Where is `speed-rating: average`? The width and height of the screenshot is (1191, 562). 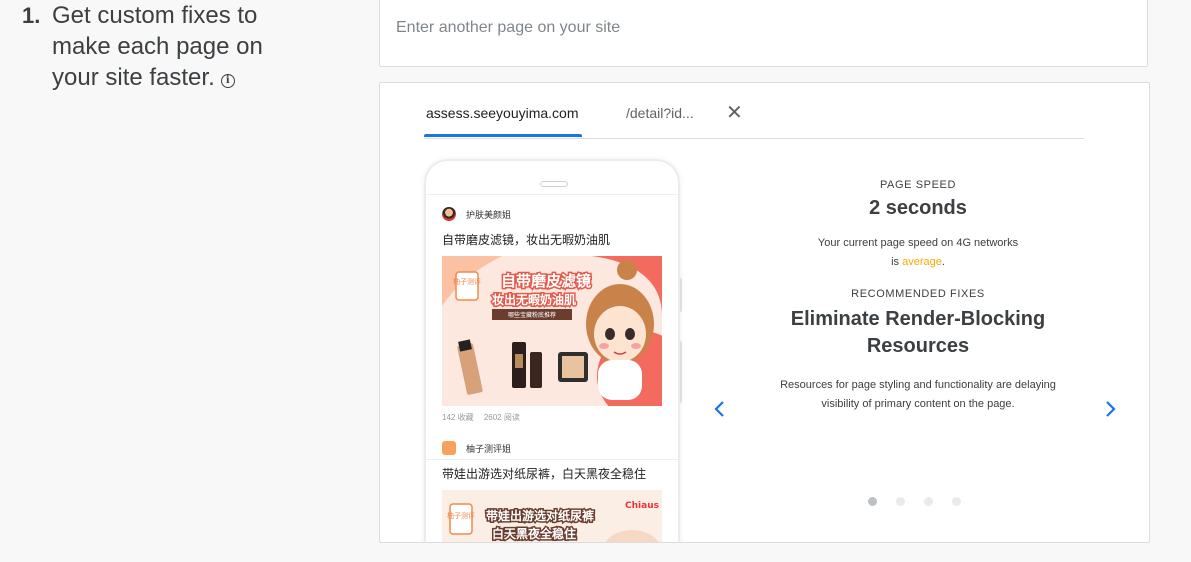 speed-rating: average is located at coordinates (922, 262).